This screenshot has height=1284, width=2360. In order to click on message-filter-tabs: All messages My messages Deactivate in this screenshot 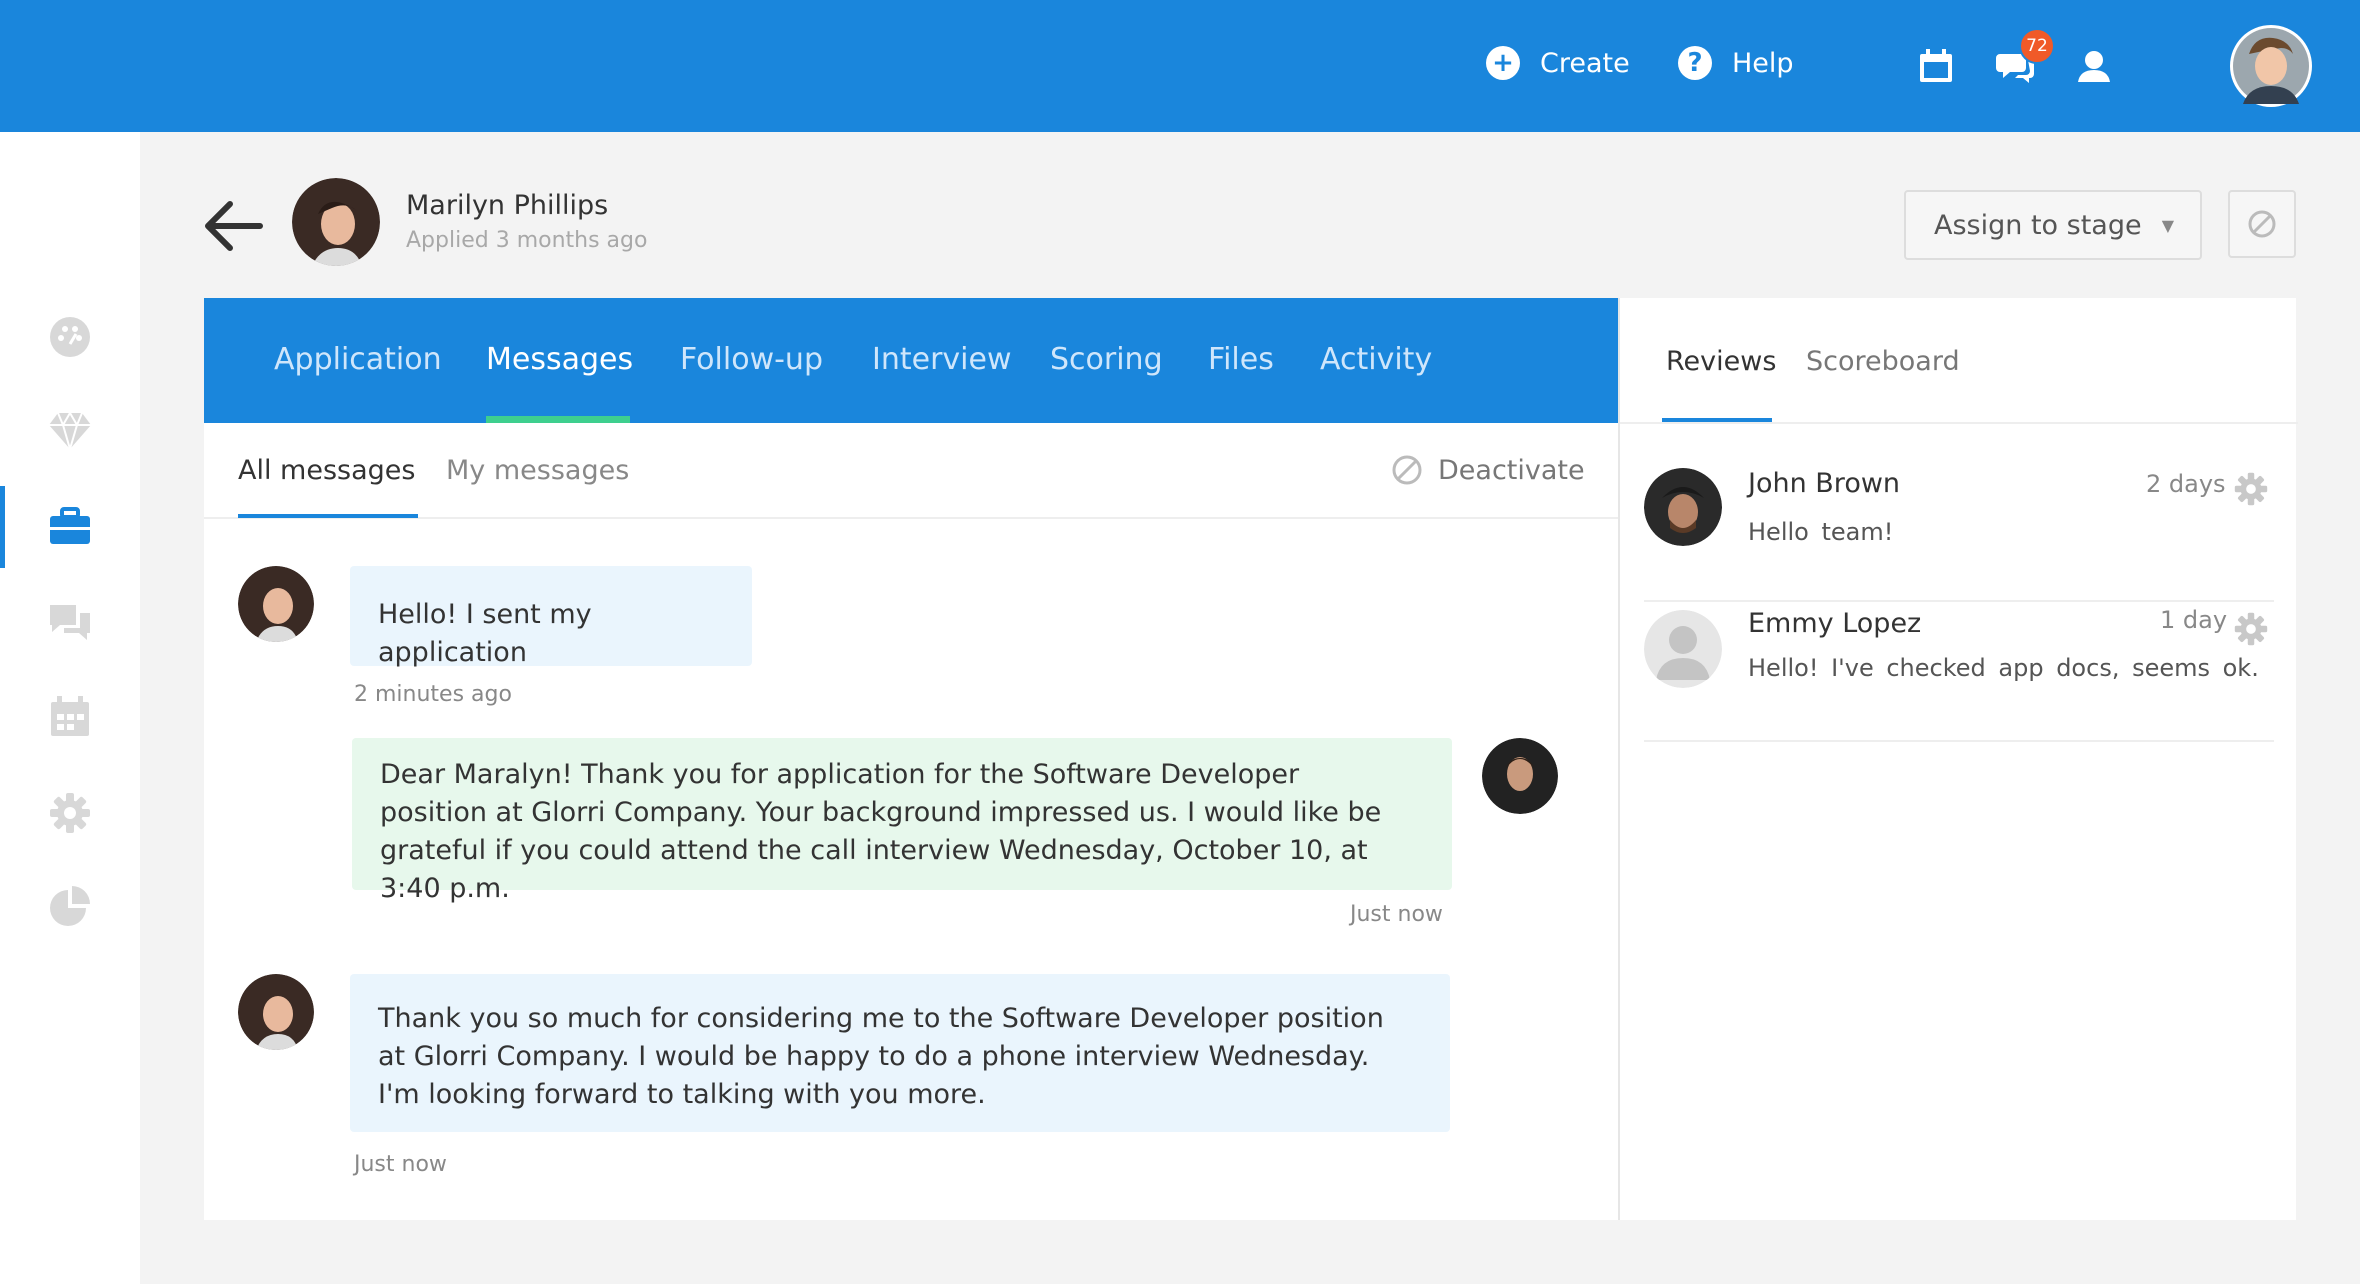, I will do `click(911, 471)`.